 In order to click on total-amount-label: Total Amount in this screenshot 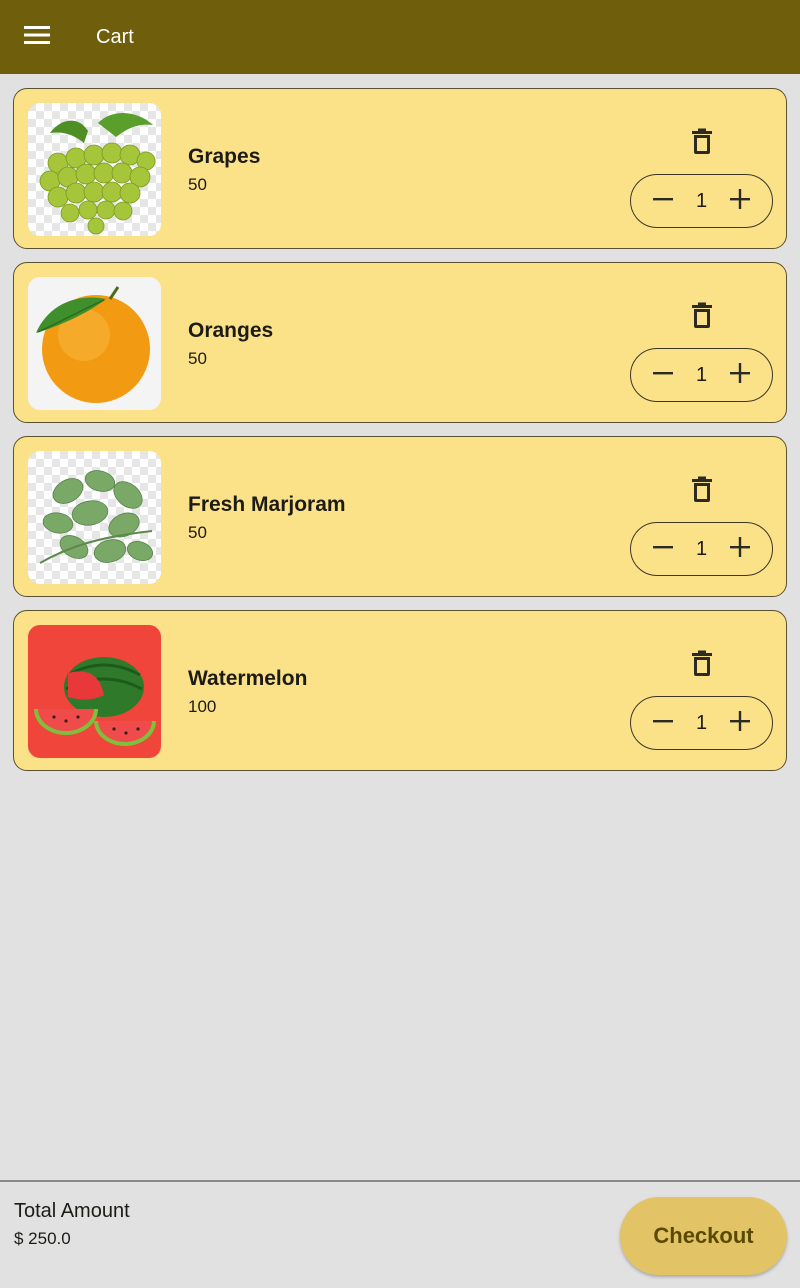, I will do `click(72, 1211)`.